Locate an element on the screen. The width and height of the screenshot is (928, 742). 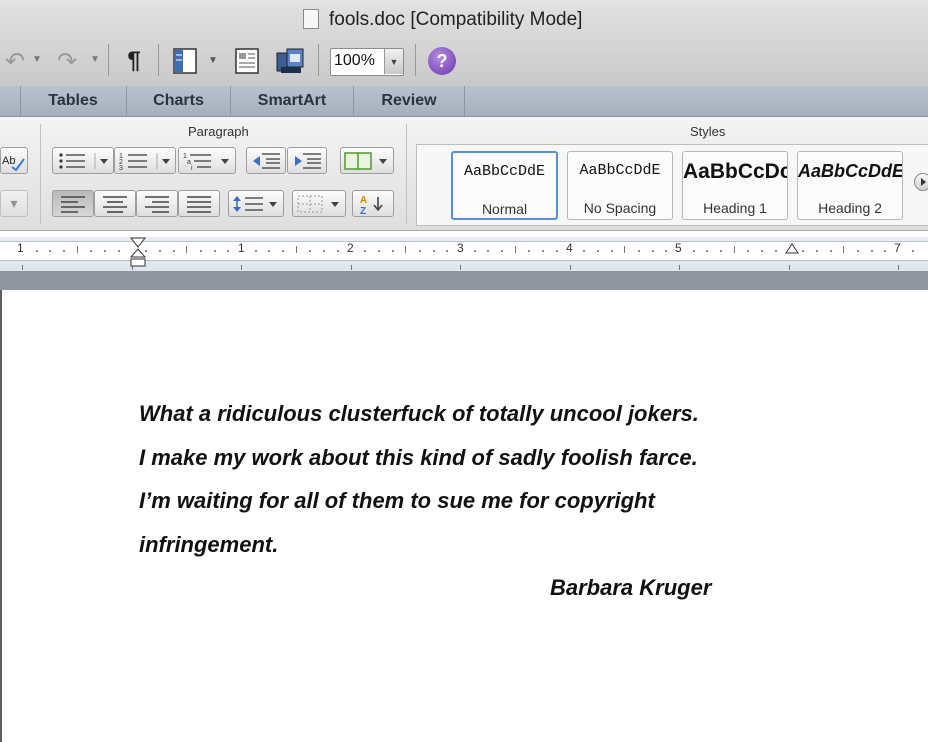
spelling-icon: Ab is located at coordinates (14, 160).